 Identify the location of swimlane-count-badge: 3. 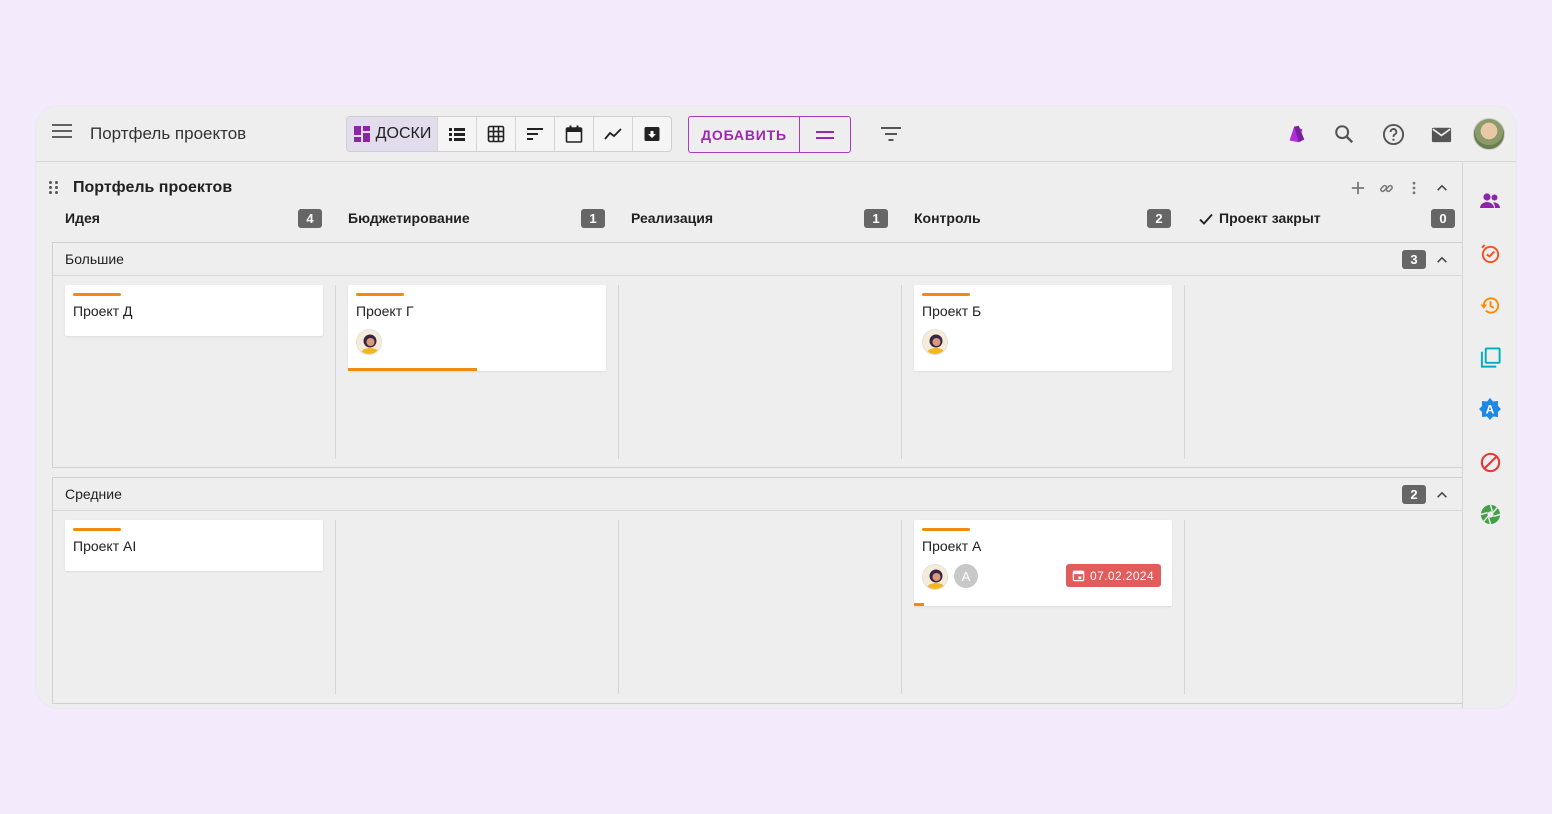
(1414, 259).